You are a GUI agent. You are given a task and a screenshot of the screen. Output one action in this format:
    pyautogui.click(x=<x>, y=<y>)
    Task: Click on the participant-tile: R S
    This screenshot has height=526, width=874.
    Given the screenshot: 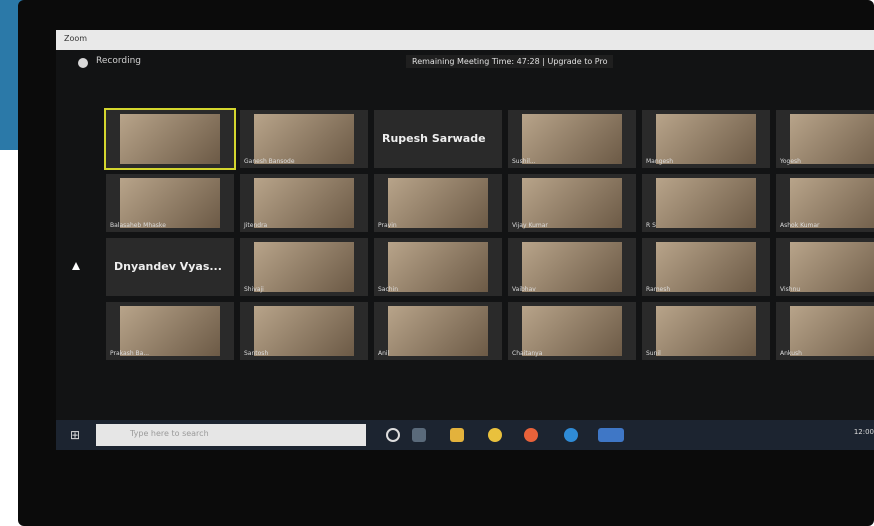 What is the action you would take?
    pyautogui.click(x=706, y=203)
    